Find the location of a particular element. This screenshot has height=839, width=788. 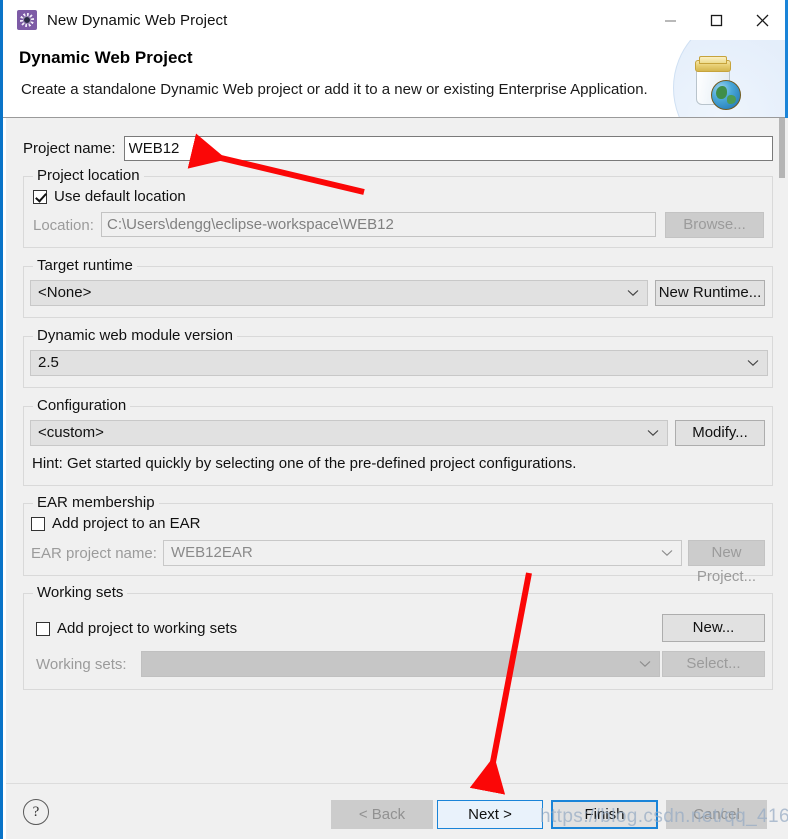

module-version-legend: Dynamic web module version is located at coordinates (135, 335).